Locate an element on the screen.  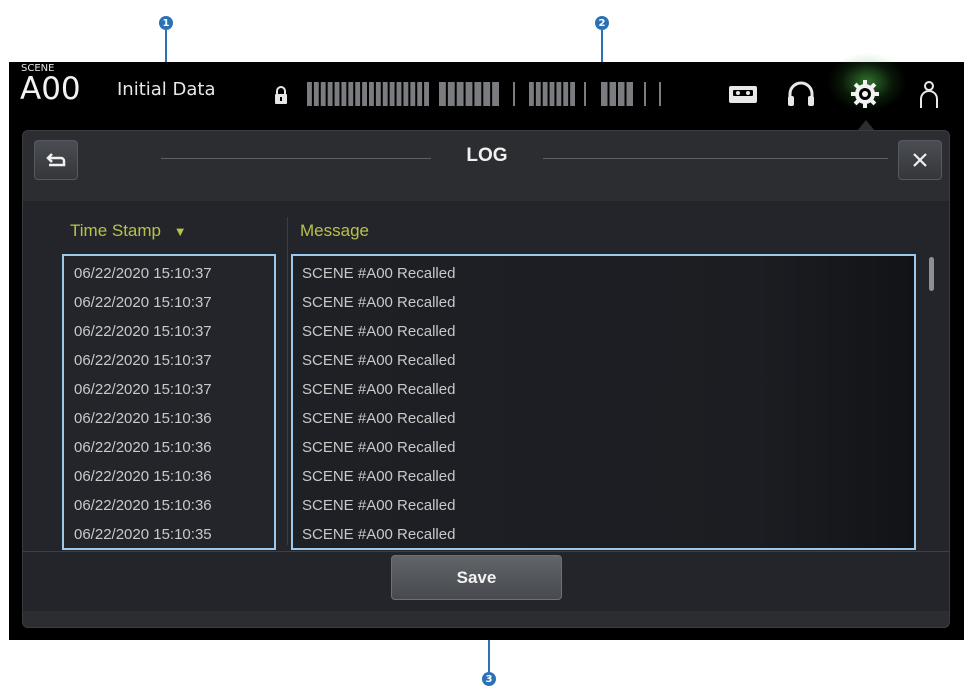
user-icon is located at coordinates (929, 94).